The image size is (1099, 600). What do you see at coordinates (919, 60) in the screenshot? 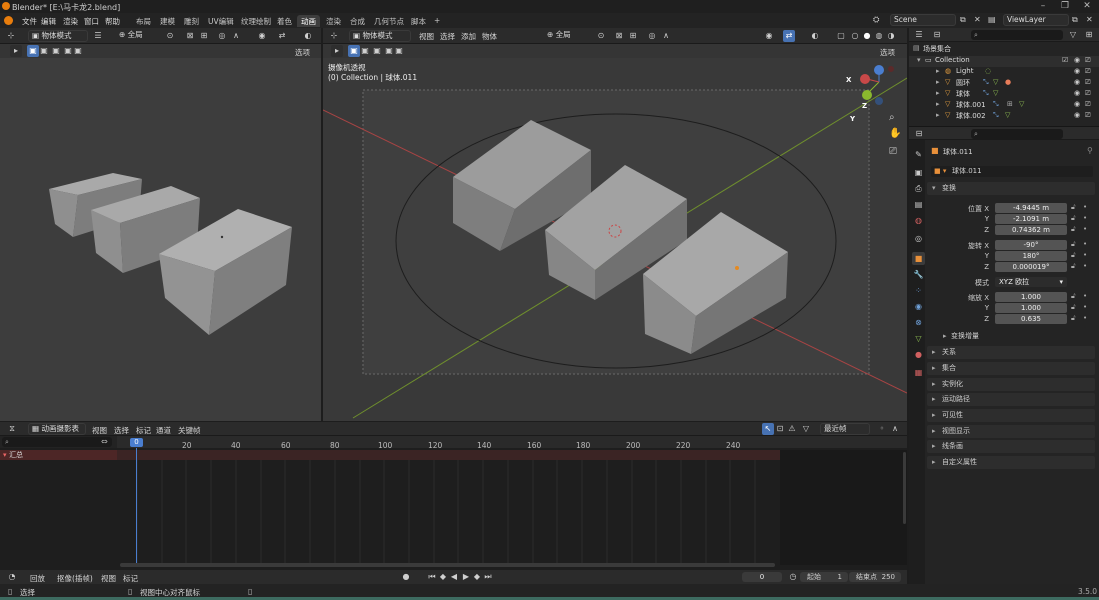
I see `collection-expand-icon: ▾` at bounding box center [919, 60].